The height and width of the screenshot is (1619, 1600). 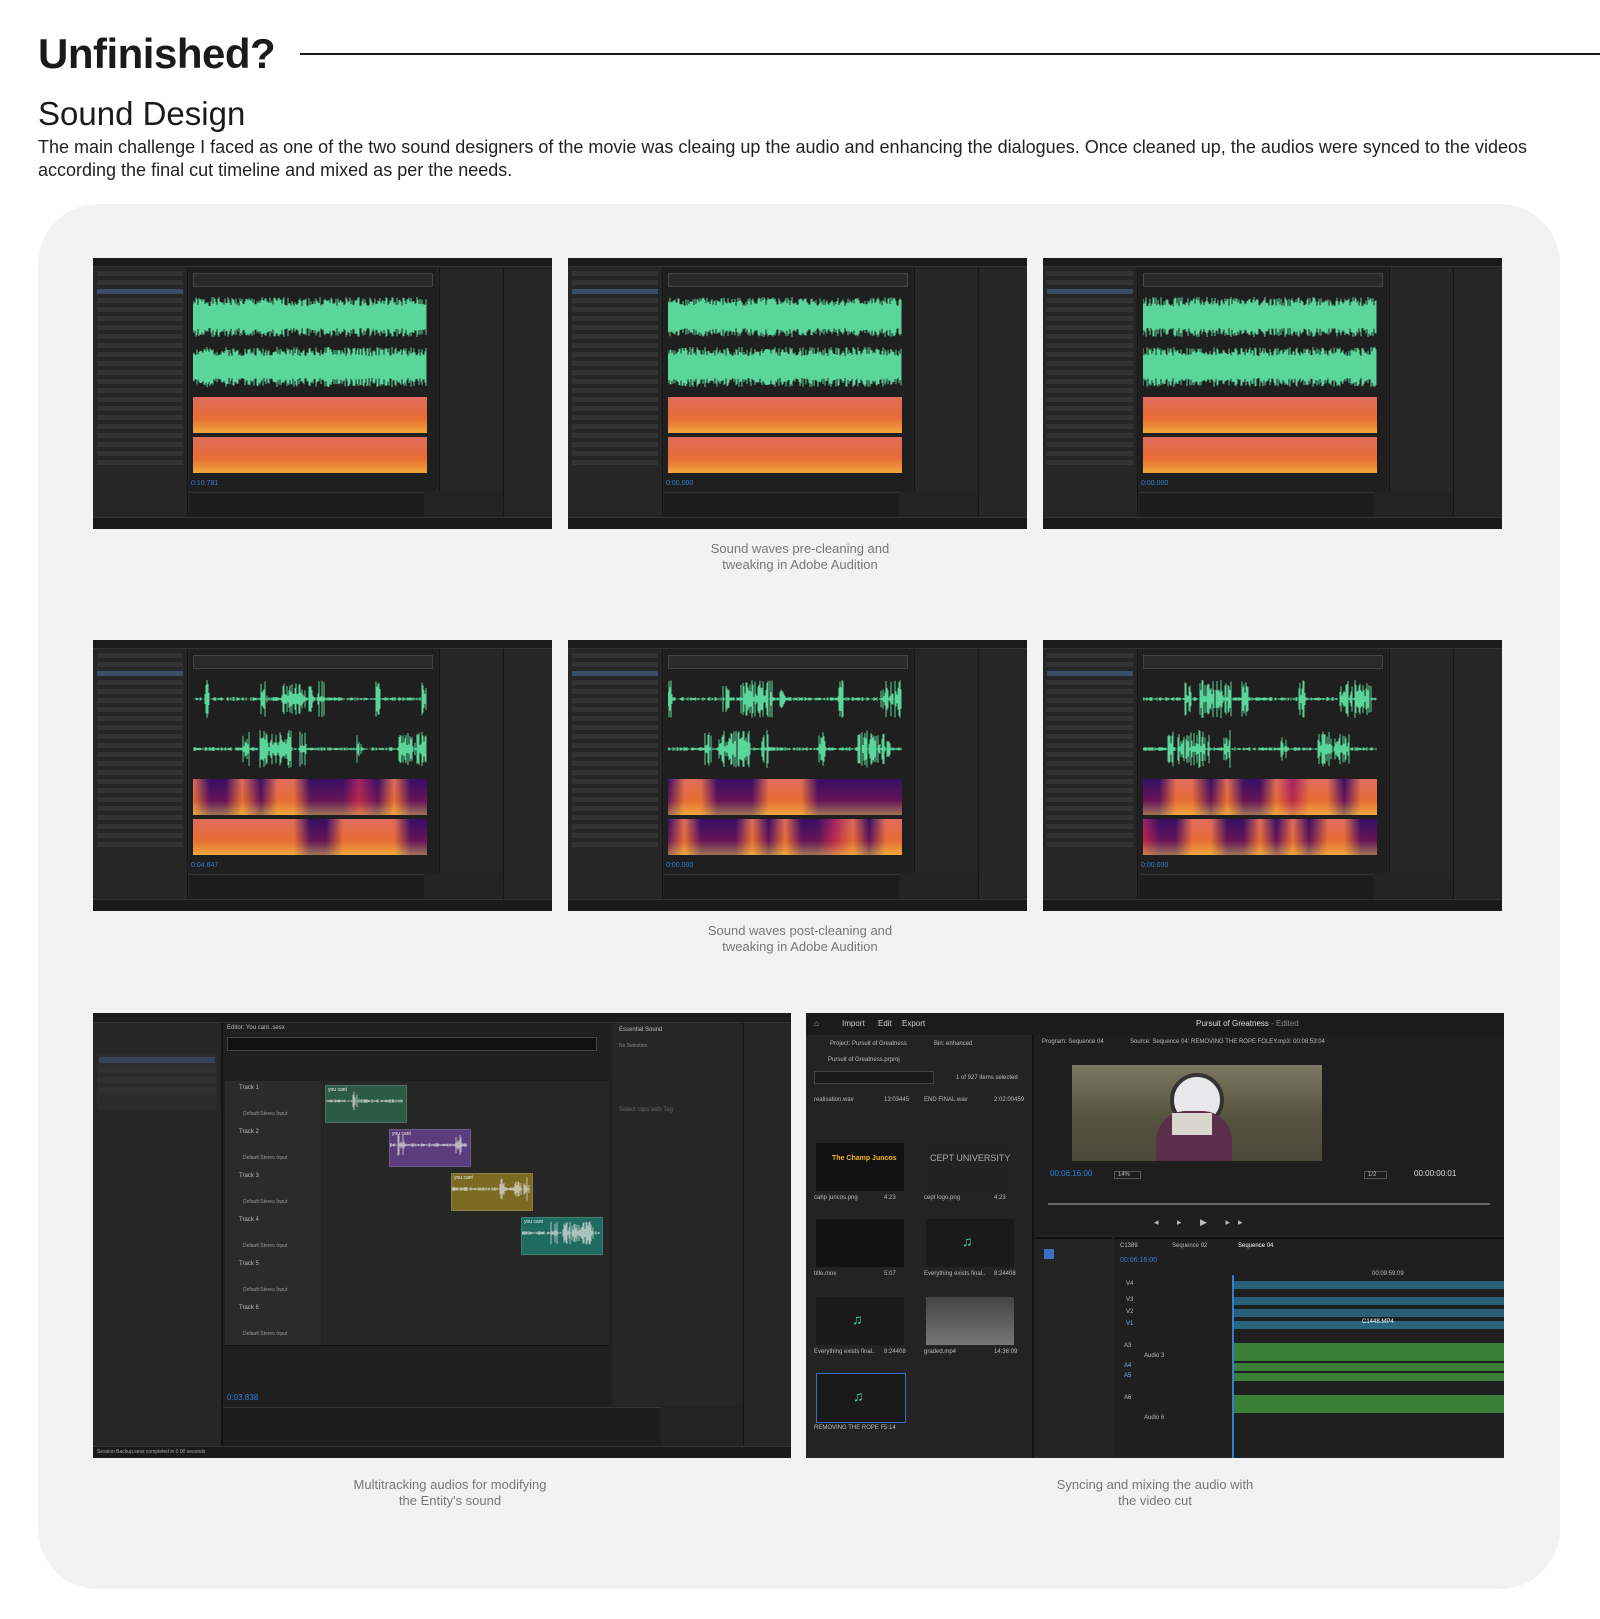 What do you see at coordinates (1269, 1204) in the screenshot?
I see `scrub-bar` at bounding box center [1269, 1204].